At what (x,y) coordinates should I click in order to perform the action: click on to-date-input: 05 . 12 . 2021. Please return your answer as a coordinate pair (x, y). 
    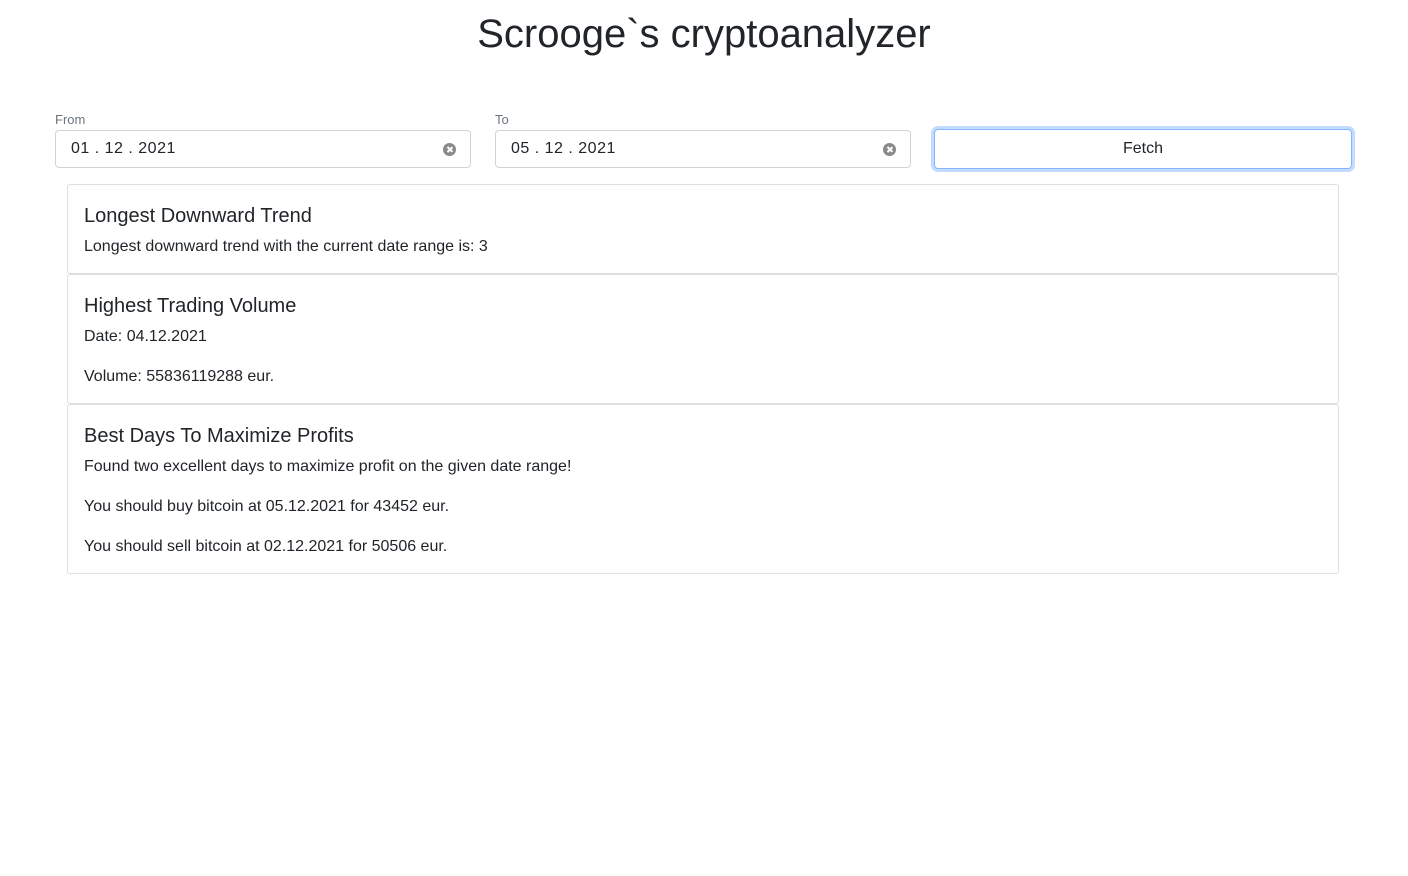
    Looking at the image, I should click on (703, 149).